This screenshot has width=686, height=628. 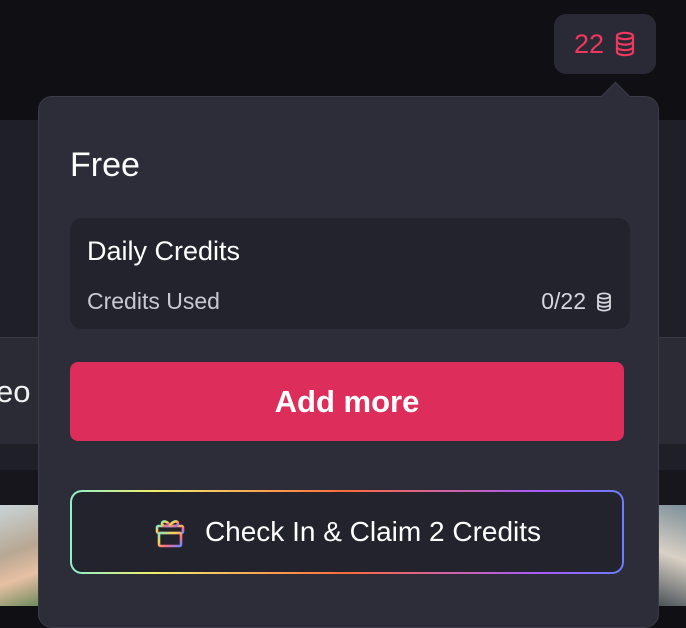 What do you see at coordinates (373, 531) in the screenshot?
I see `check-in-label: Check In & Claim 2 Credits` at bounding box center [373, 531].